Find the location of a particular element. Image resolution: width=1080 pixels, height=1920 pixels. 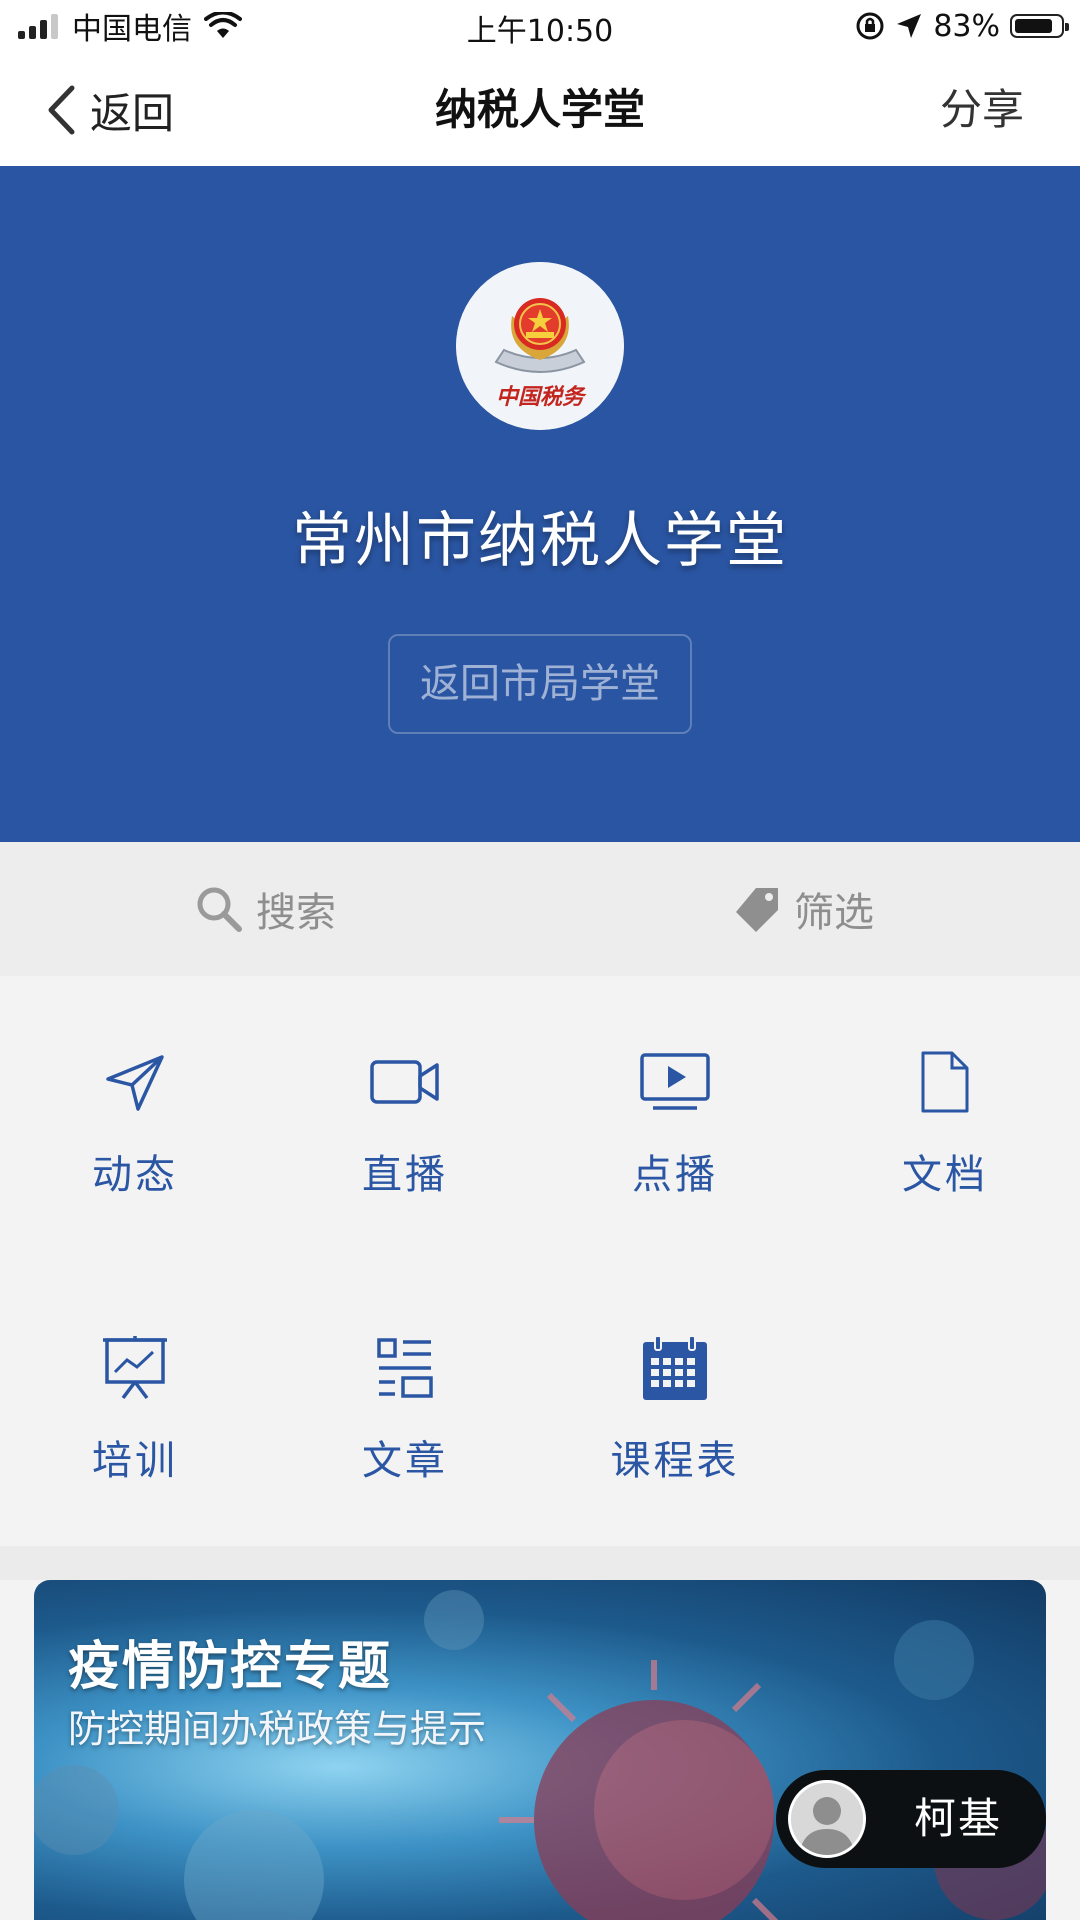

floating-user-button: 柯基 is located at coordinates (911, 1819).